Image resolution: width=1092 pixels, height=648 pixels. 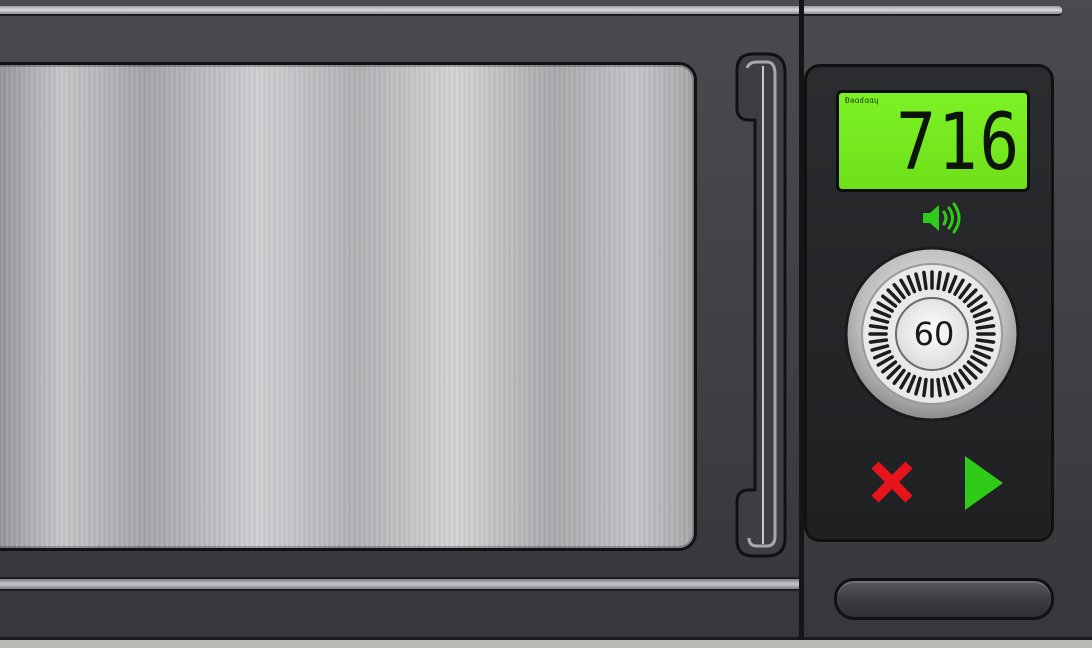 I want to click on speaker-volume-icon, so click(x=942, y=218).